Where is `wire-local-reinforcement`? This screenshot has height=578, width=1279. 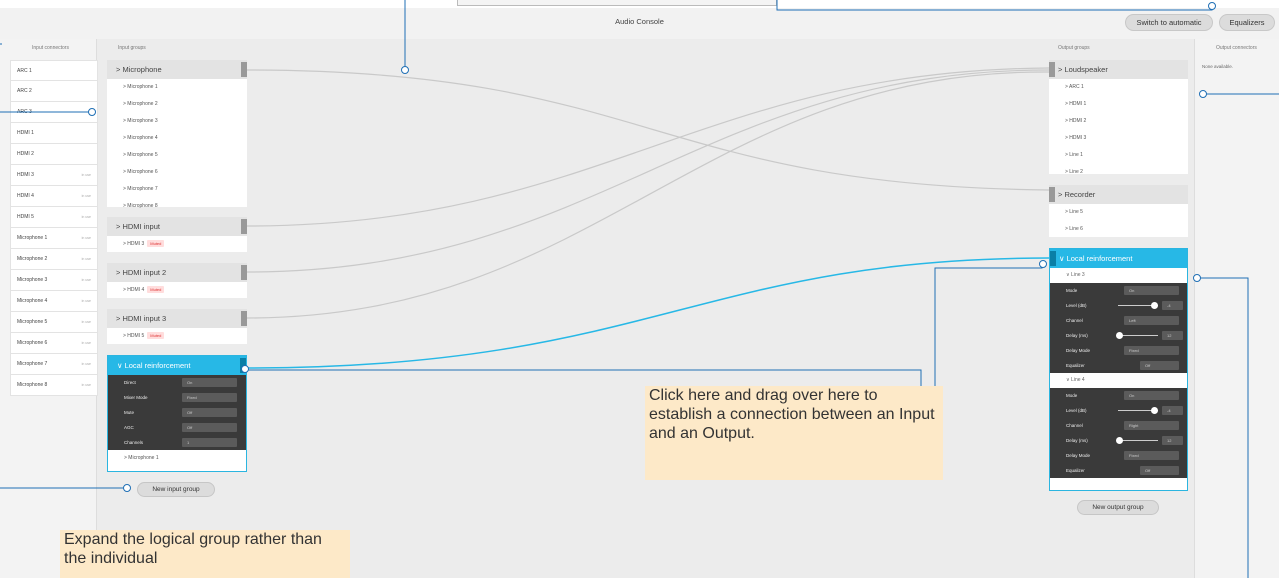 wire-local-reinforcement is located at coordinates (648, 313).